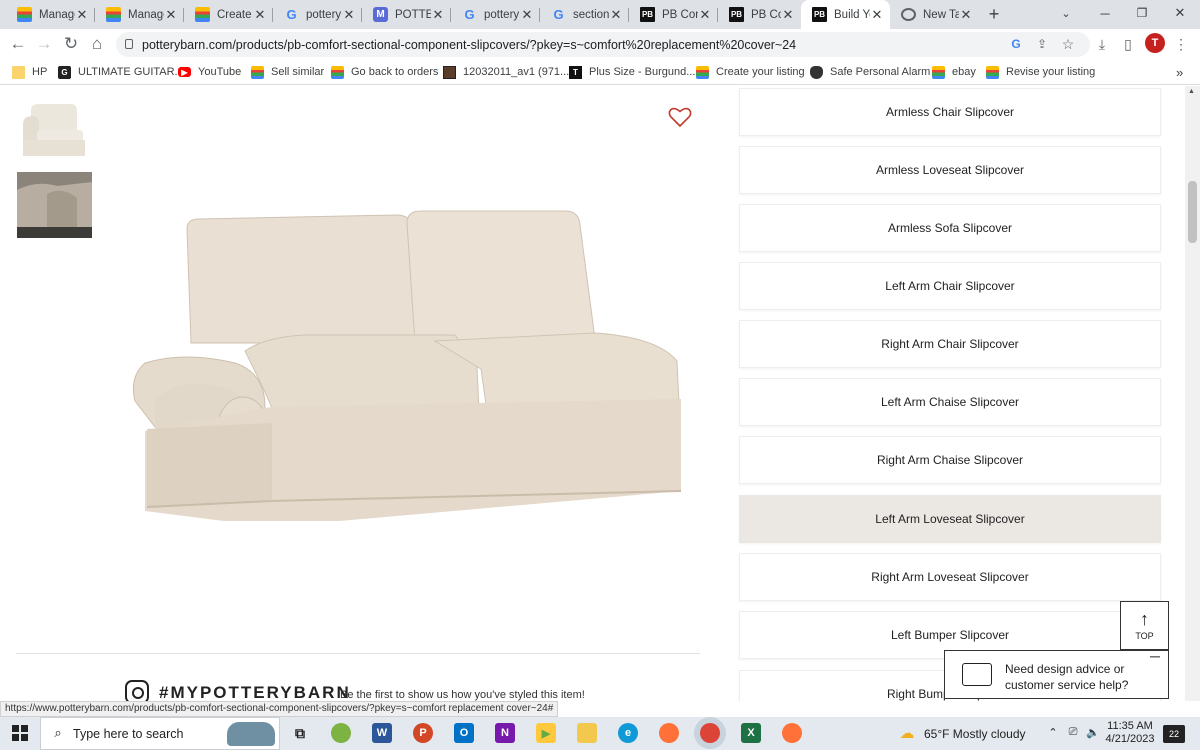 This screenshot has height=750, width=1200. What do you see at coordinates (994, 14) in the screenshot?
I see `new-tab-button: +` at bounding box center [994, 14].